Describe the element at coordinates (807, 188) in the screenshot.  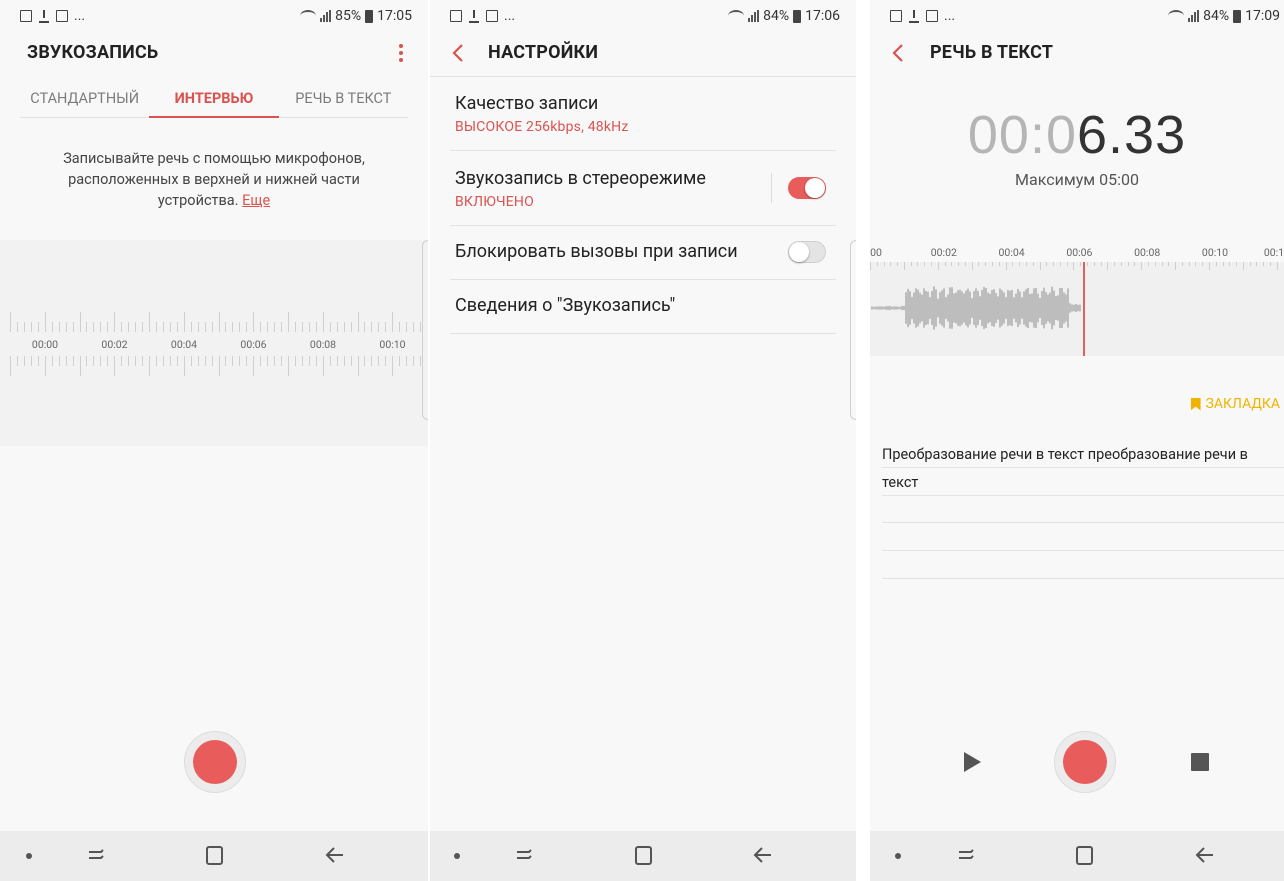
I see `stereo-toggle` at that location.